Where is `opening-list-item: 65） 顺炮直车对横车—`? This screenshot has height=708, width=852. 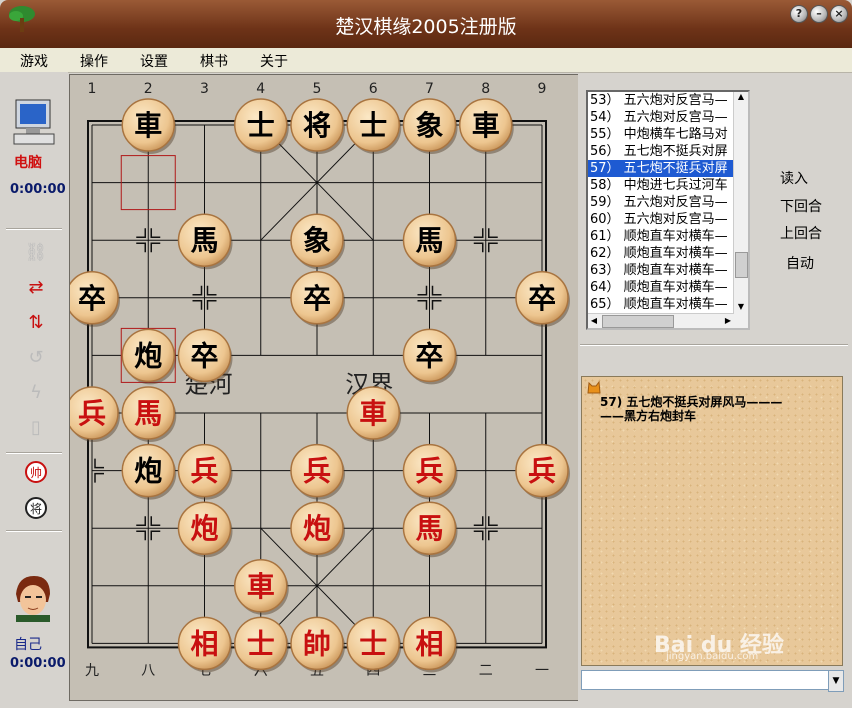 opening-list-item: 65） 顺炮直车对横车— is located at coordinates (668, 304).